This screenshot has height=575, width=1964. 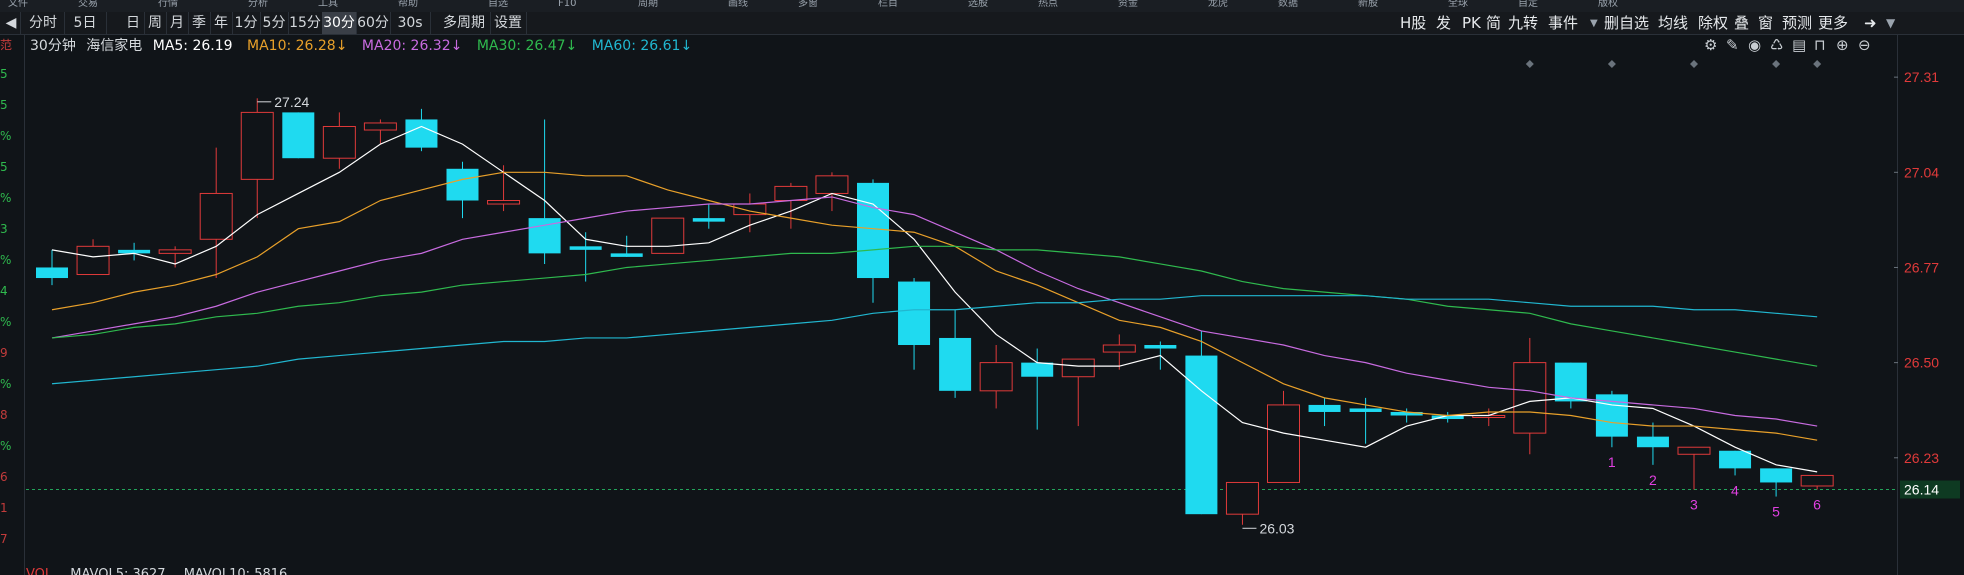 What do you see at coordinates (1921, 363) in the screenshot?
I see `y-tick-label: 26.50` at bounding box center [1921, 363].